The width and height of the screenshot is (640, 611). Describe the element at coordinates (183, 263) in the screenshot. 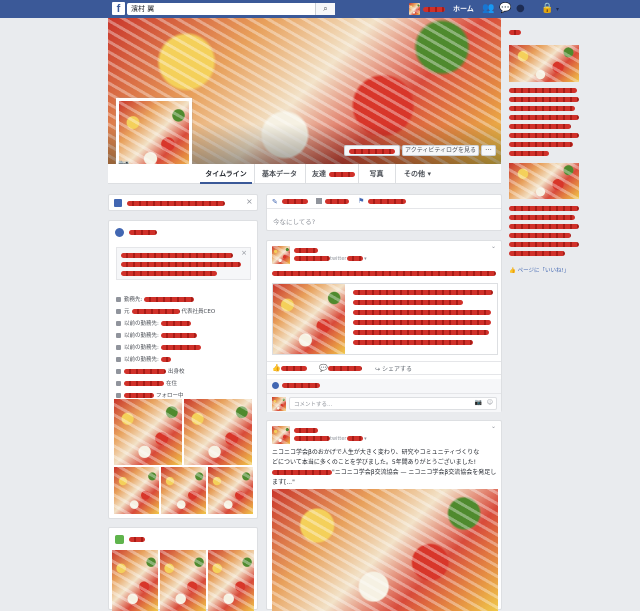

I see `bio-box: ×` at that location.